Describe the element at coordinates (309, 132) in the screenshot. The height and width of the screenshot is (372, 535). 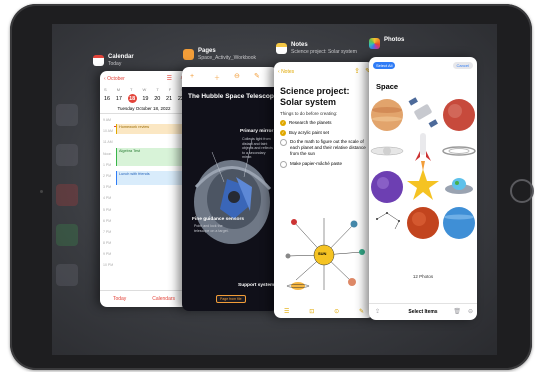
I see `checklist-text: Buy acrylic paint set` at that location.